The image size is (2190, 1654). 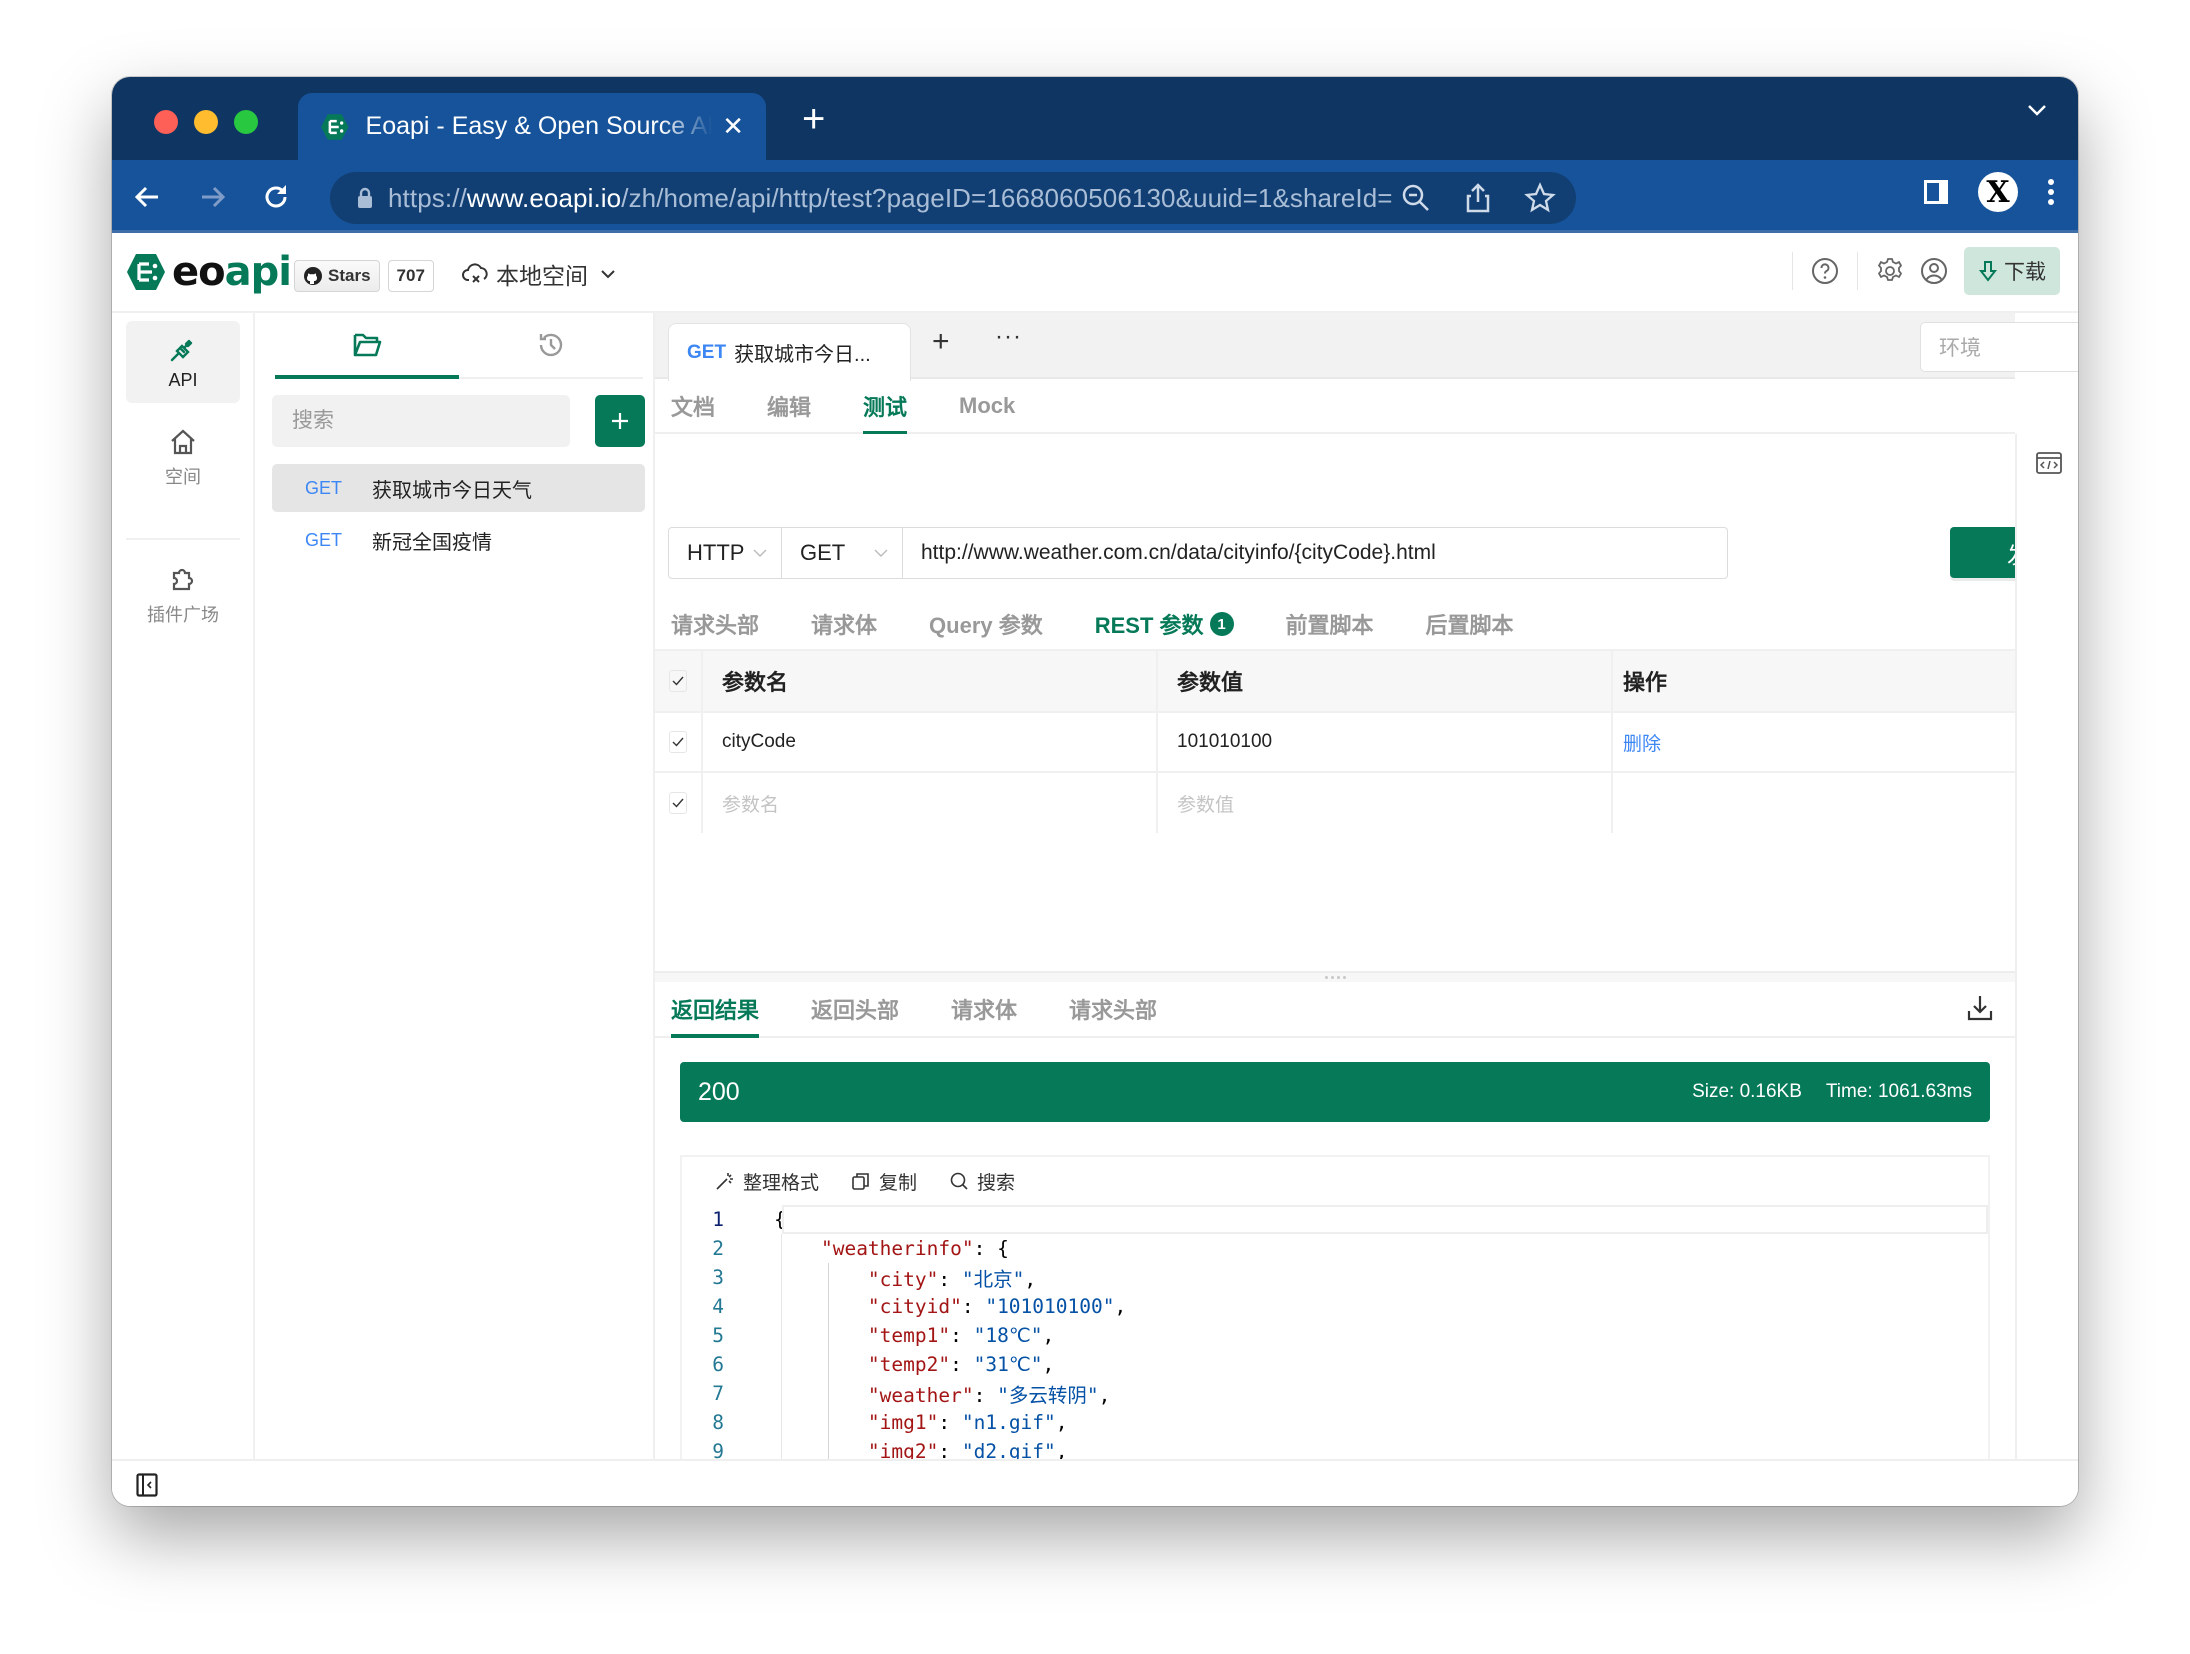 I want to click on line-number: 1, so click(x=718, y=1219).